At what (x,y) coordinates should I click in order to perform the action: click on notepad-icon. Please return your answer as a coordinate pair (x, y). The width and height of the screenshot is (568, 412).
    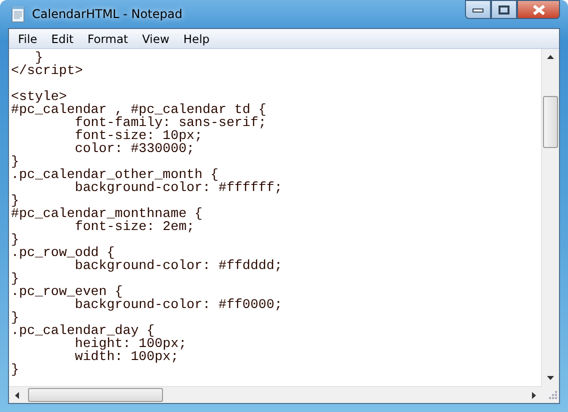
    Looking at the image, I should click on (18, 14).